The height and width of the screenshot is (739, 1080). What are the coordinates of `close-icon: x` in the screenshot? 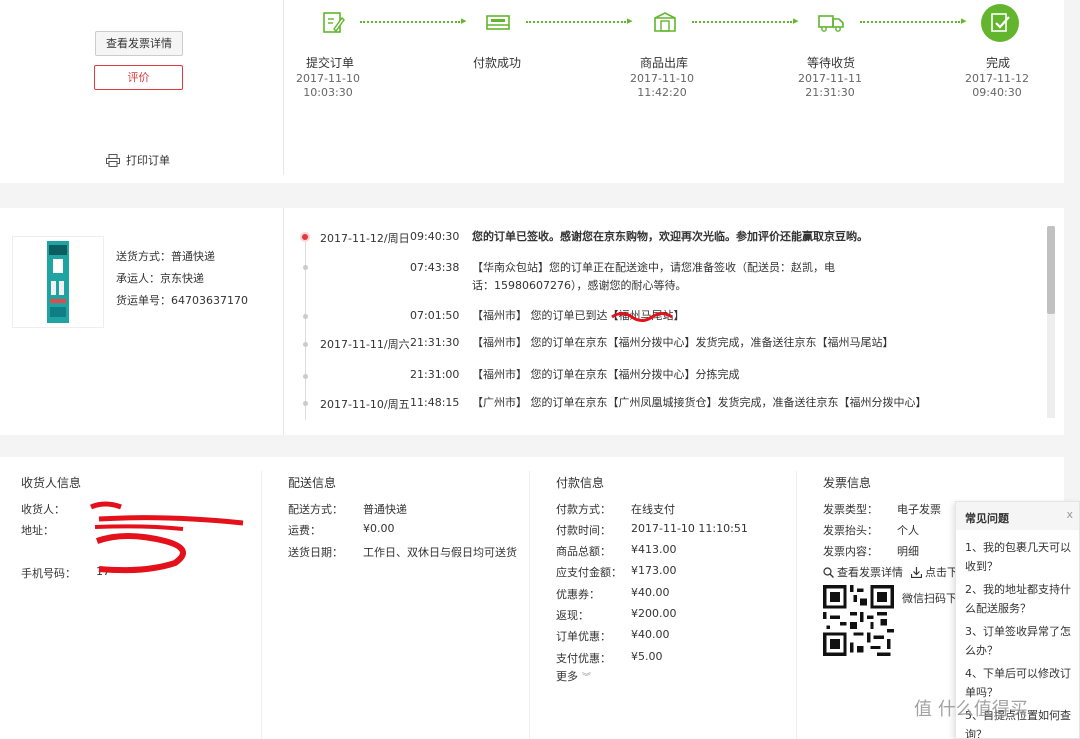 It's located at (1069, 514).